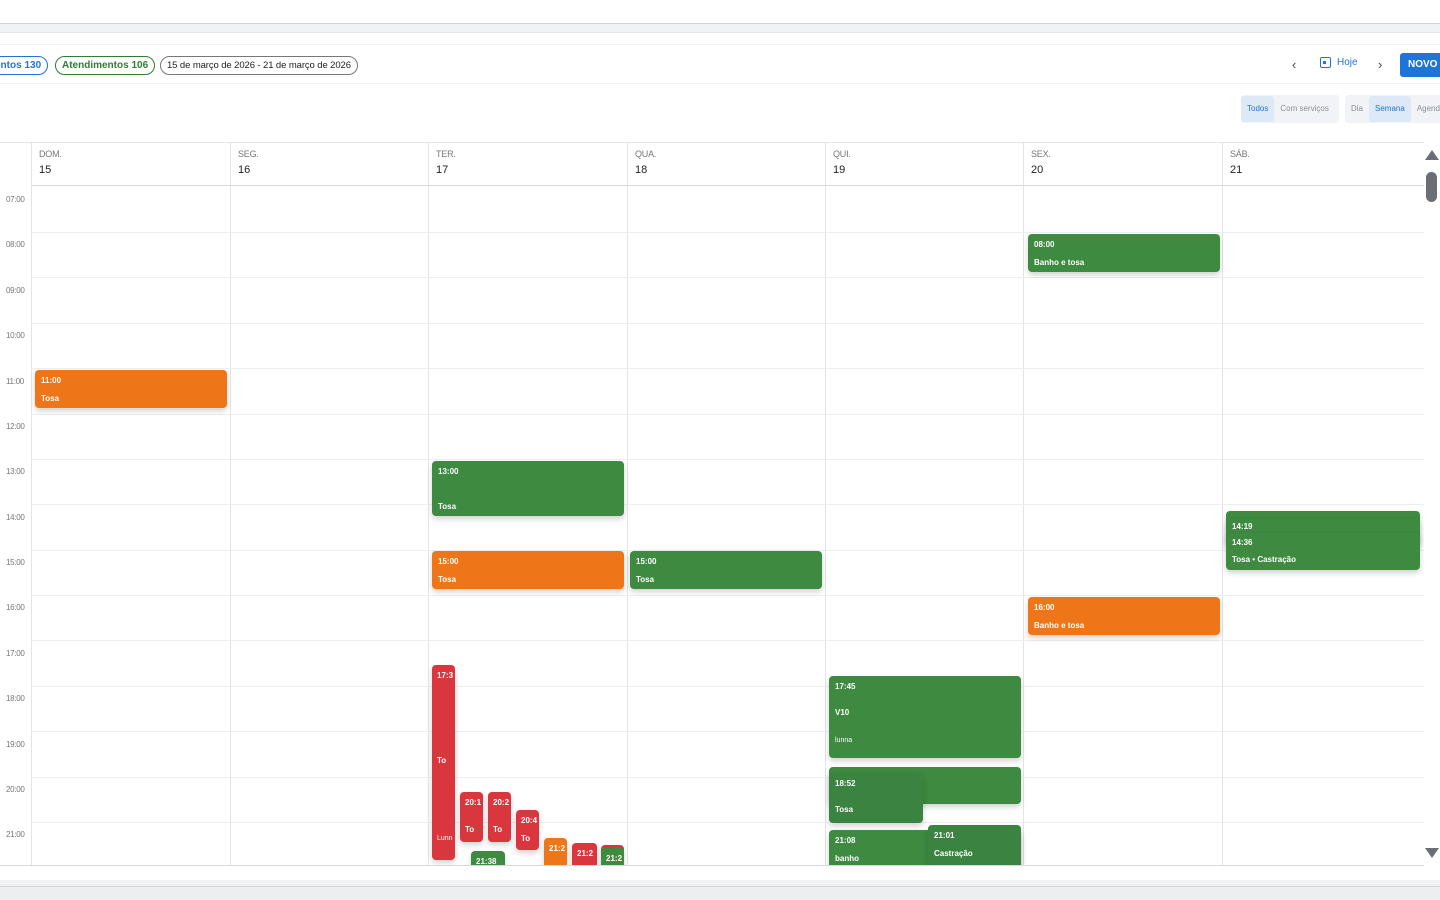  Describe the element at coordinates (1432, 853) in the screenshot. I see `scroll-down-arrow-icon` at that location.